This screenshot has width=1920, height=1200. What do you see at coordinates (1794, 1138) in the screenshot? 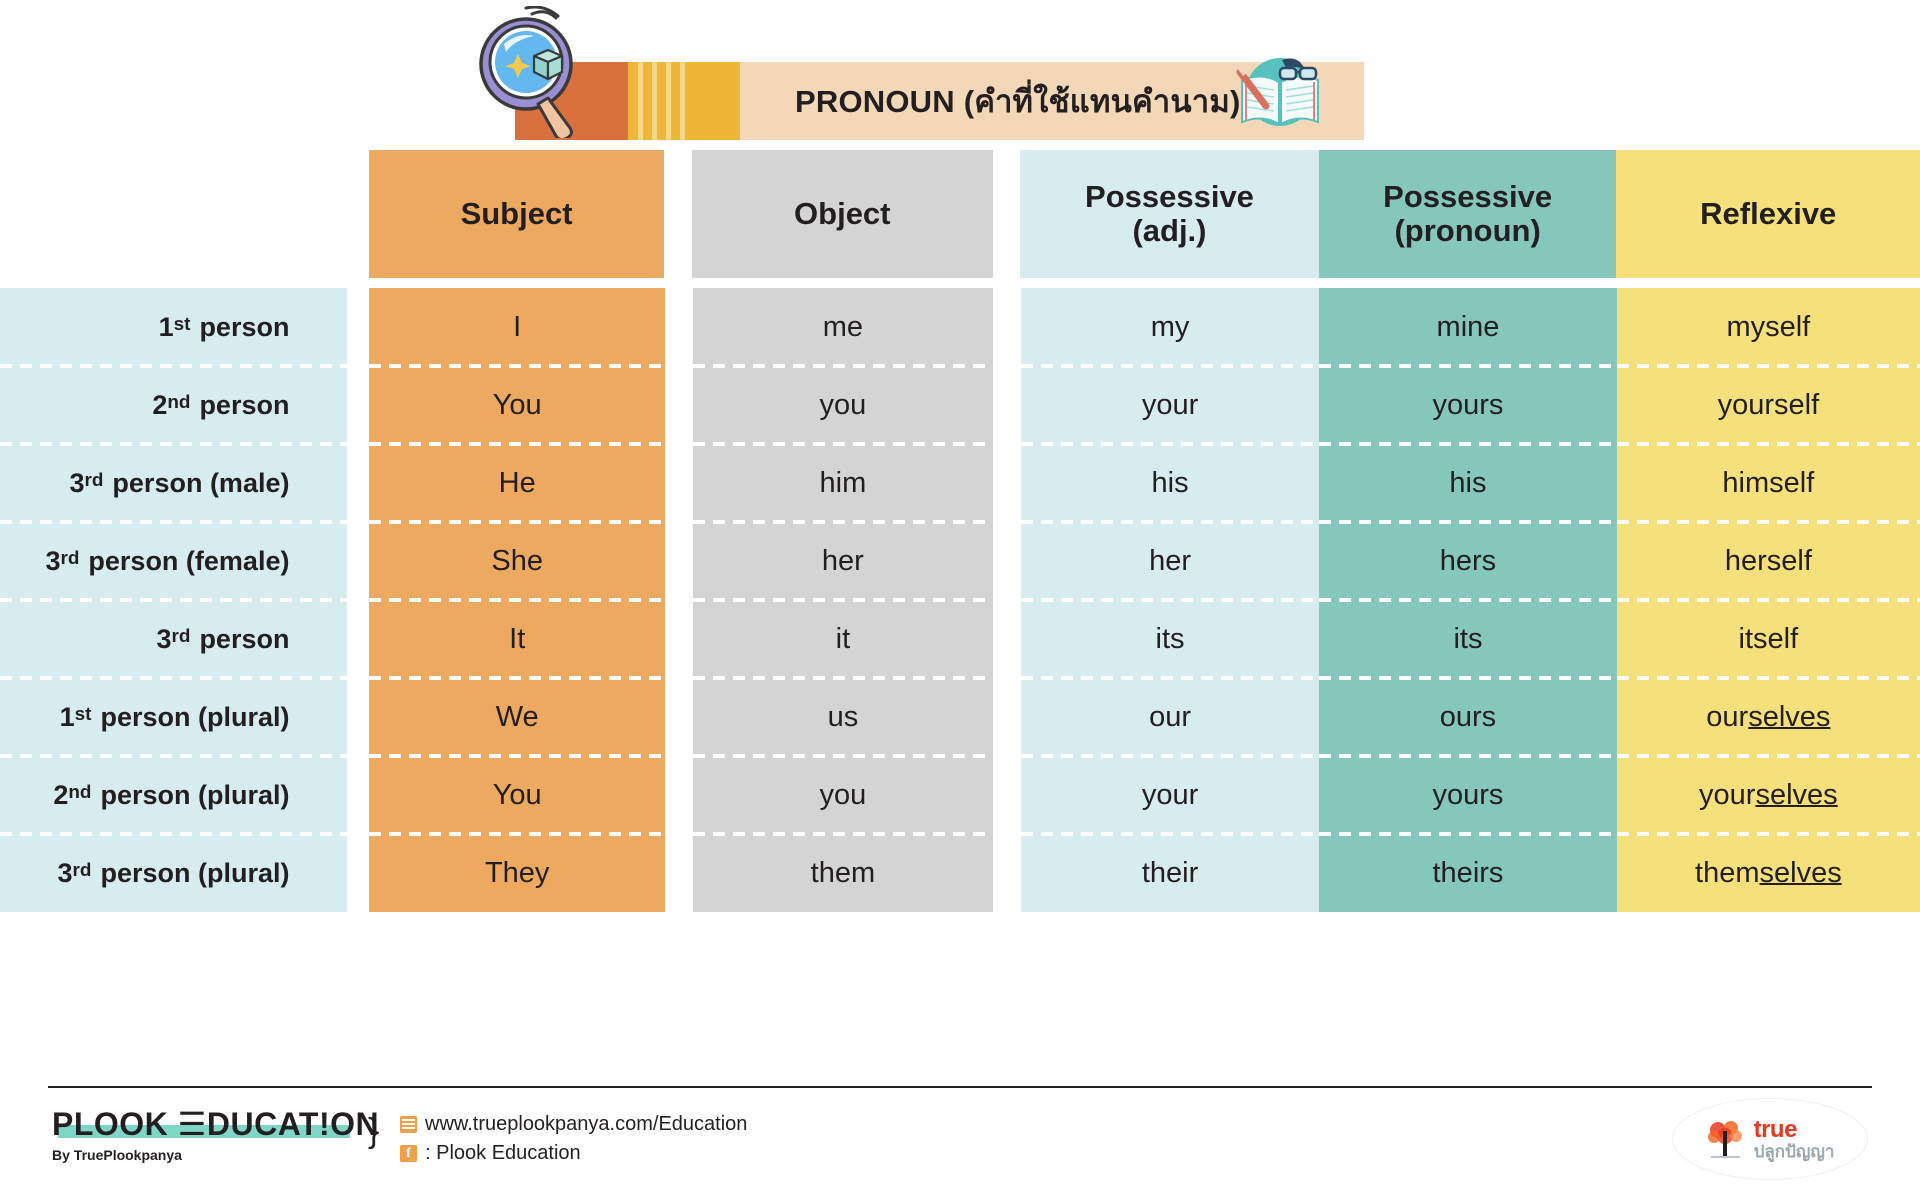
I see `true-logo-text: true ปลูกปัญญา` at bounding box center [1794, 1138].